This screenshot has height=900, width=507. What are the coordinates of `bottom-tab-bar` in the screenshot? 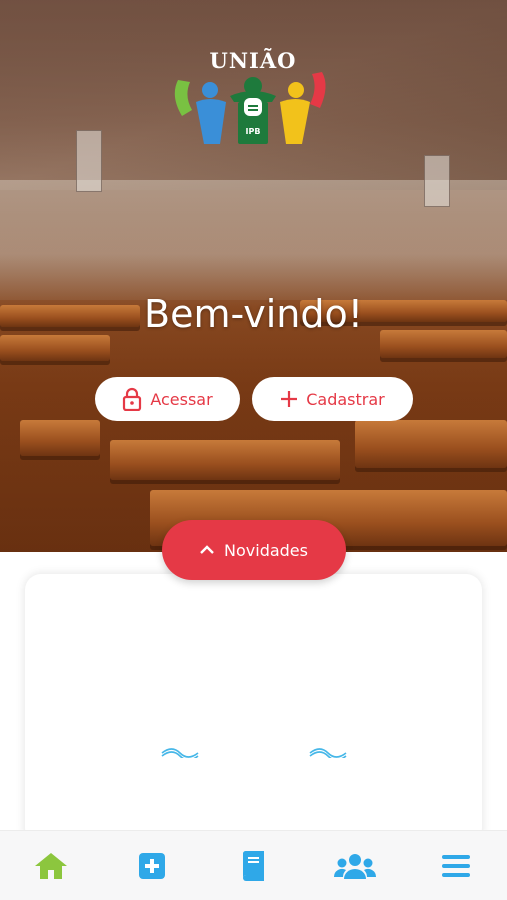 It's located at (253, 865).